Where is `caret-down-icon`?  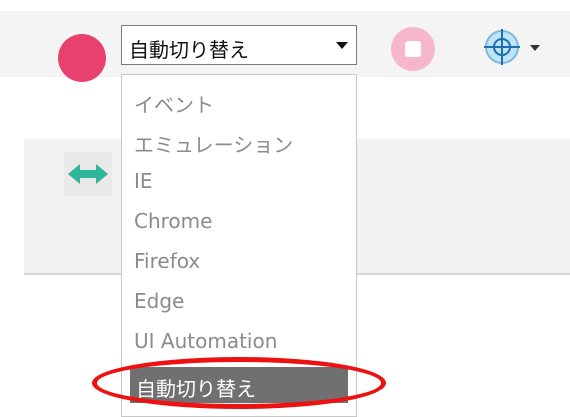
caret-down-icon is located at coordinates (535, 48).